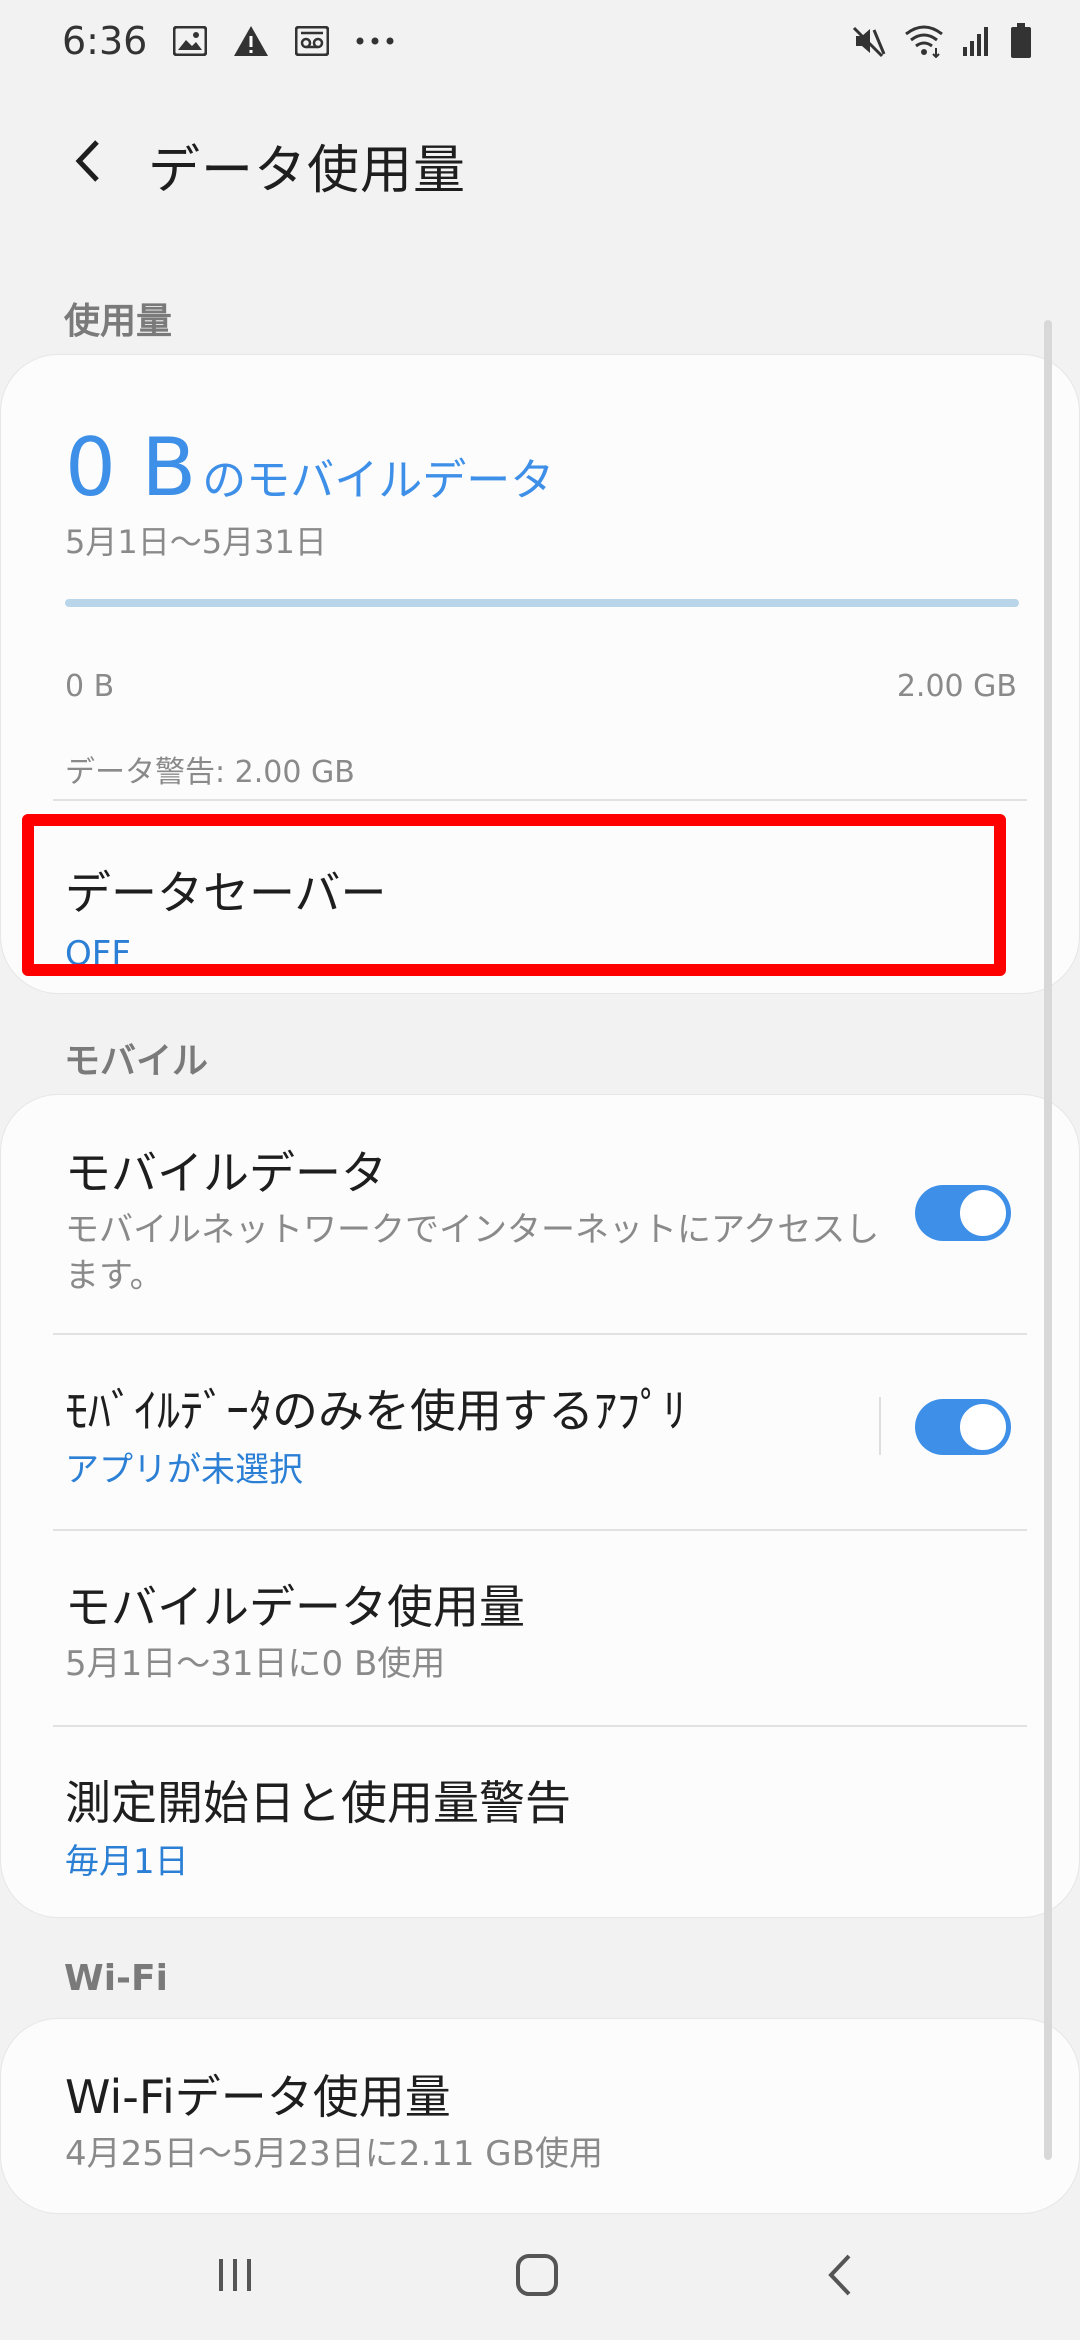  I want to click on status-time: 6:36, so click(105, 41).